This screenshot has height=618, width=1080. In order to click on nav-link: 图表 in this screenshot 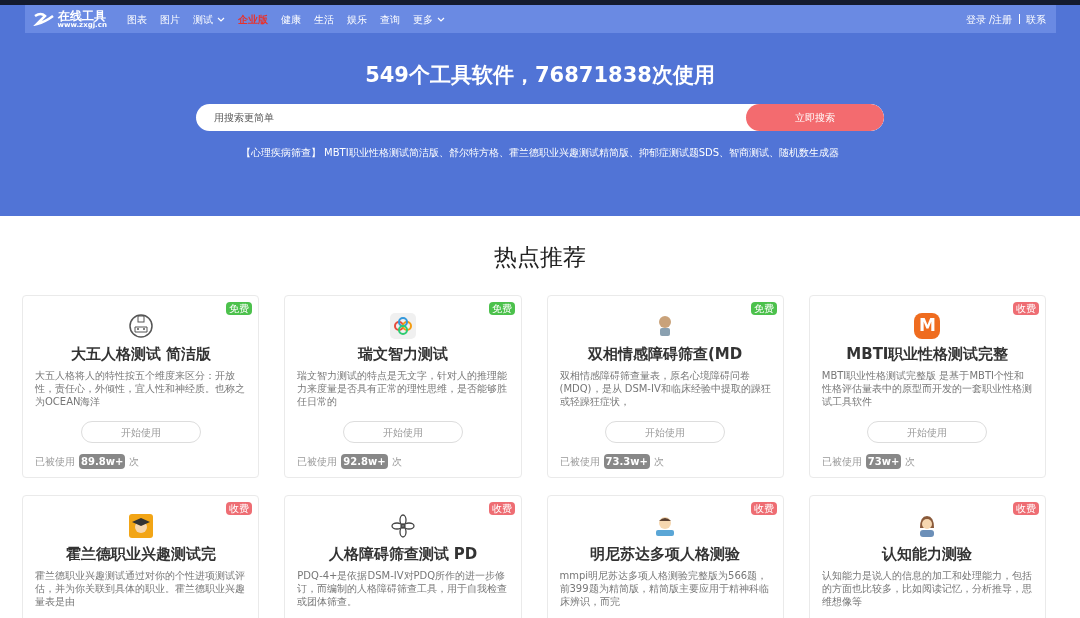, I will do `click(136, 19)`.